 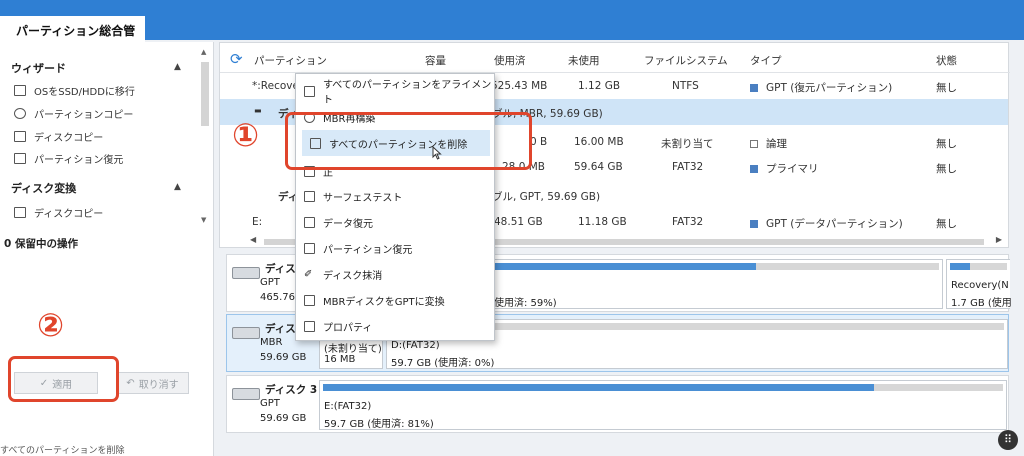 What do you see at coordinates (246, 135) in the screenshot?
I see `step-1-annotation: ①` at bounding box center [246, 135].